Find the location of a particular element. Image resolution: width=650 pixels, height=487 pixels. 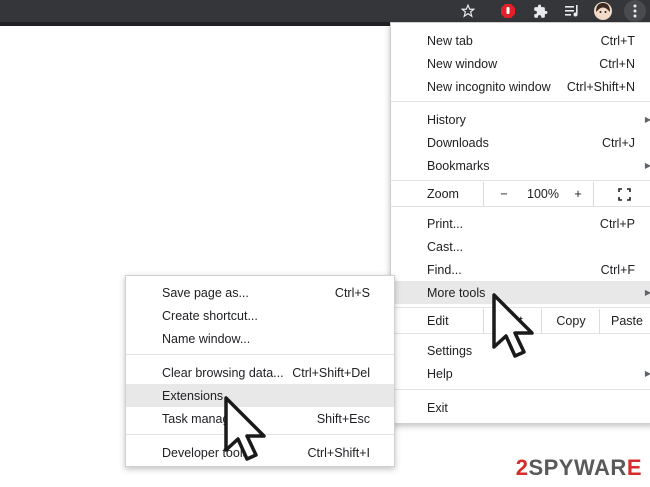

menu-item-label: Downloads is located at coordinates (458, 142).